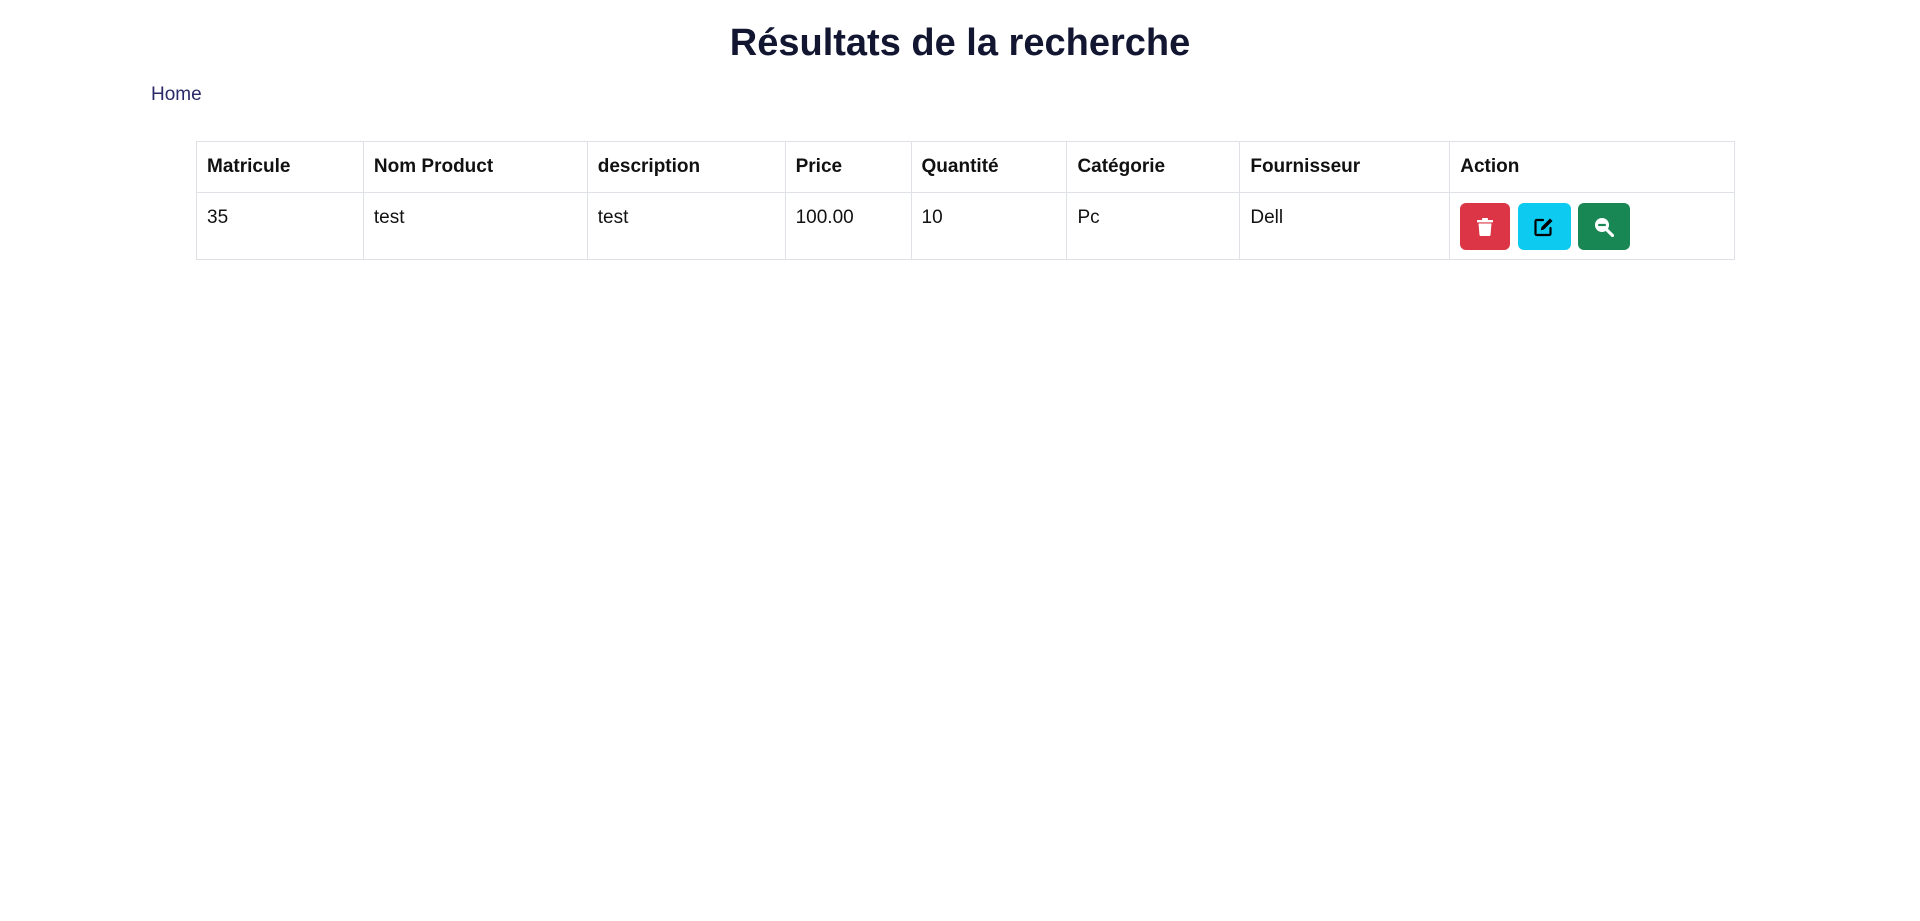  I want to click on column-header-fournisseur: Fournisseur, so click(1345, 167).